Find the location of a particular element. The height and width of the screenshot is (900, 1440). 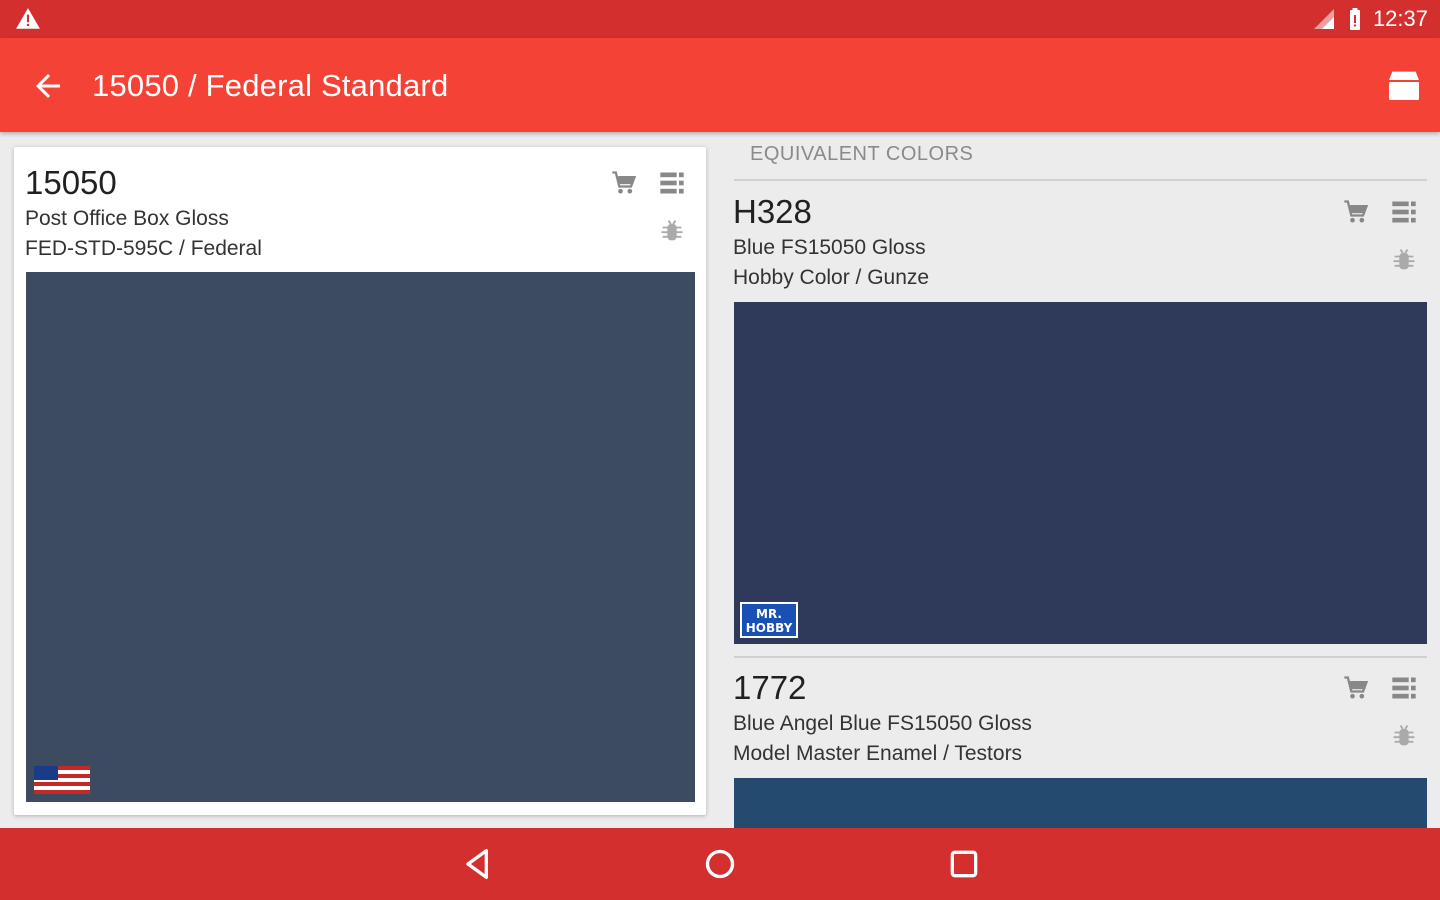

equivalent-colors-header: EQUIVALENT COLORS is located at coordinates (862, 154).